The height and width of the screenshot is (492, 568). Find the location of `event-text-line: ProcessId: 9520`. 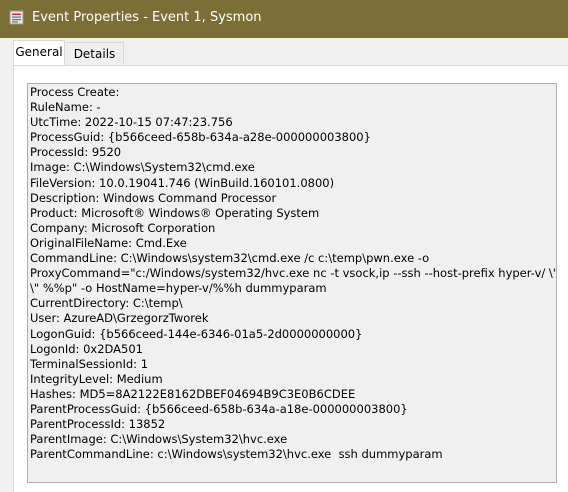

event-text-line: ProcessId: 9520 is located at coordinates (76, 152).